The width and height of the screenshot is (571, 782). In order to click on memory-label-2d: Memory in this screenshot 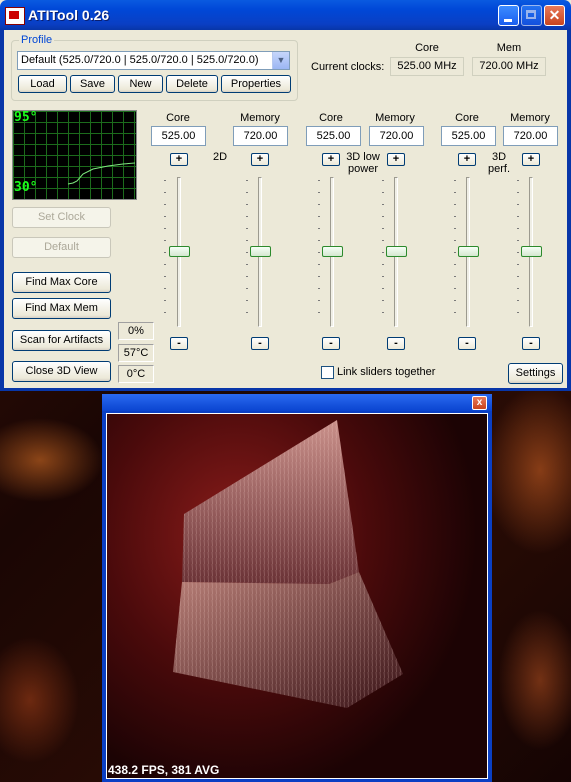, I will do `click(260, 118)`.